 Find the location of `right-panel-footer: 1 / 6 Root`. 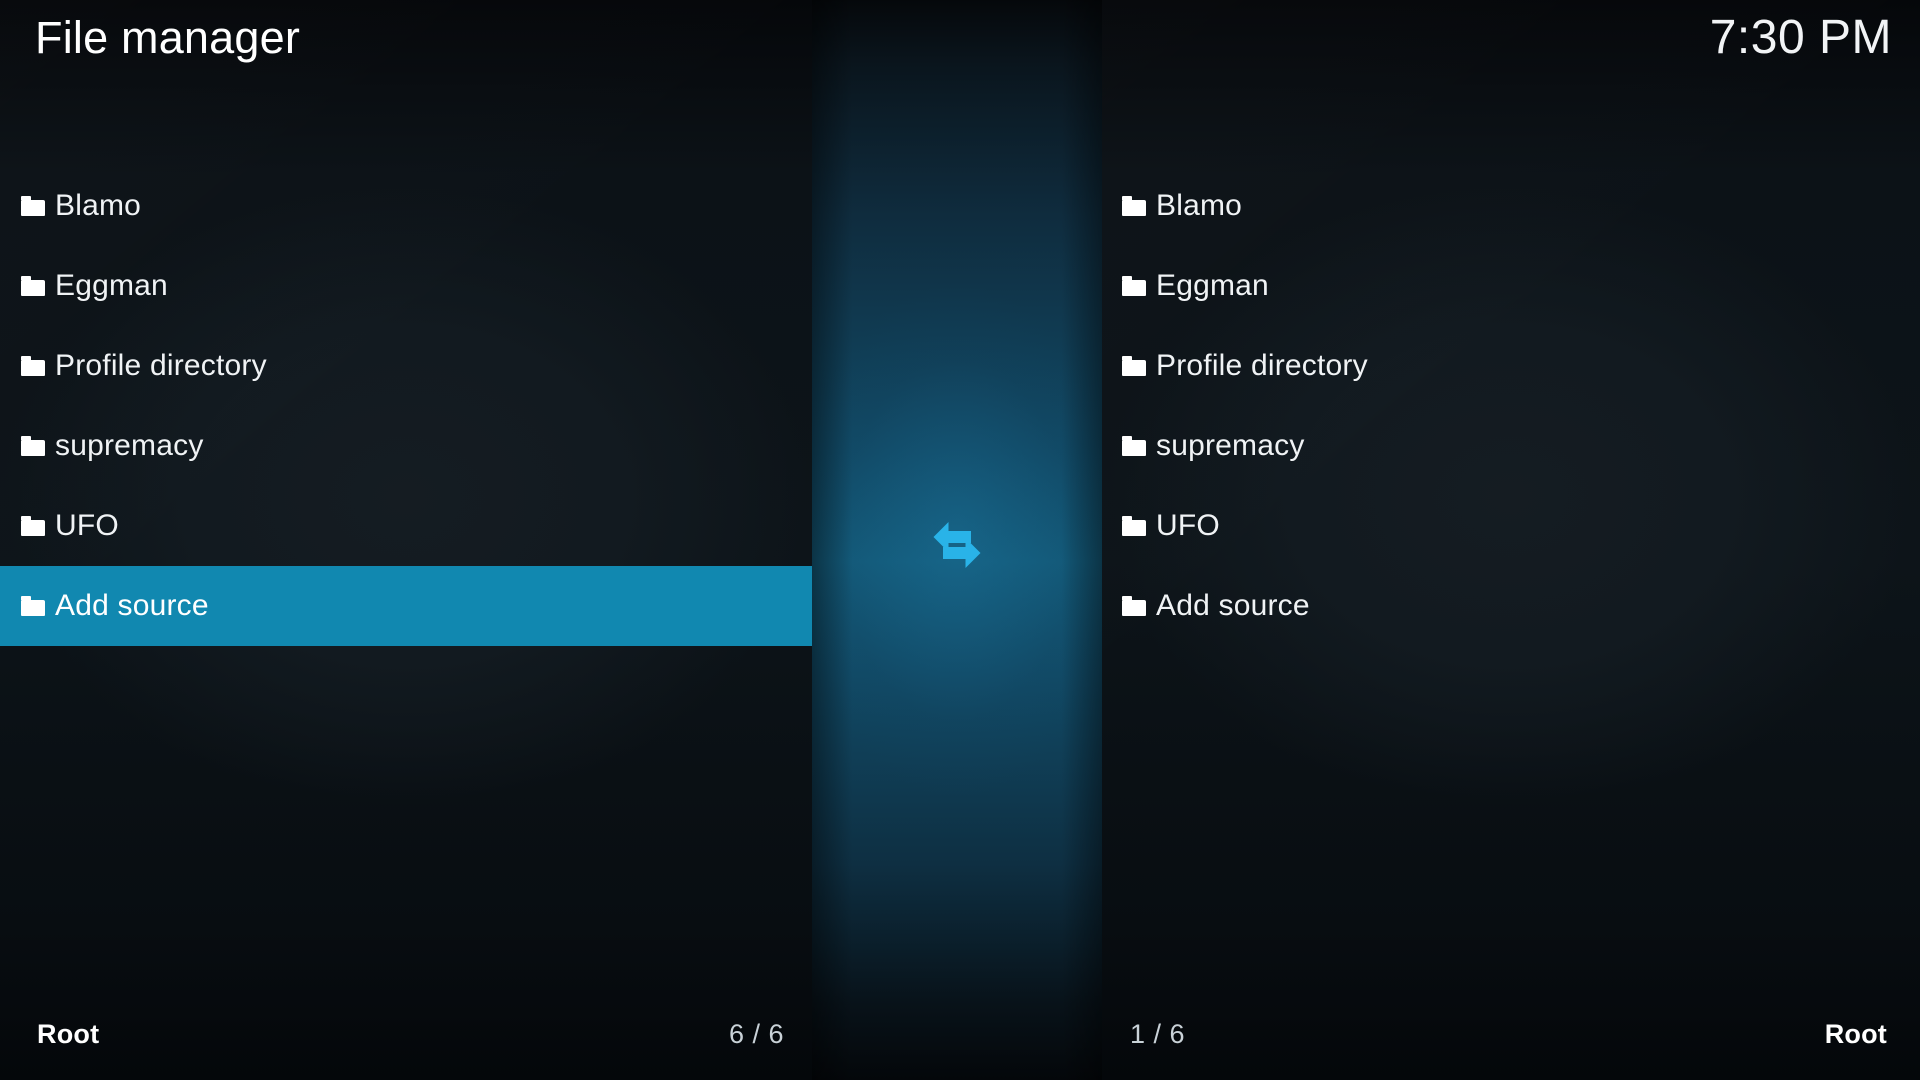

right-panel-footer: 1 / 6 Root is located at coordinates (1511, 1034).